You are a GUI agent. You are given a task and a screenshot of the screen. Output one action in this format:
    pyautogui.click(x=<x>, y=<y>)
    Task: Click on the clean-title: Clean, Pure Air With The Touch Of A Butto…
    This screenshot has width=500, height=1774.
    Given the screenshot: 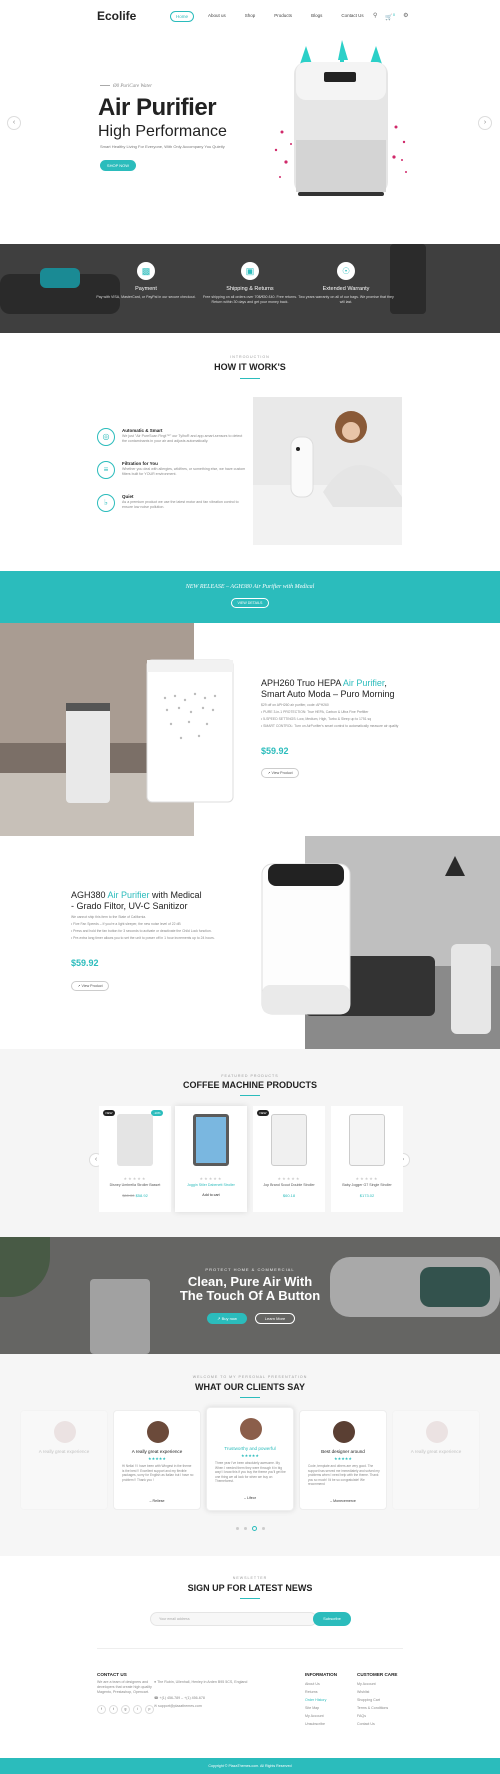 What is the action you would take?
    pyautogui.click(x=250, y=1288)
    